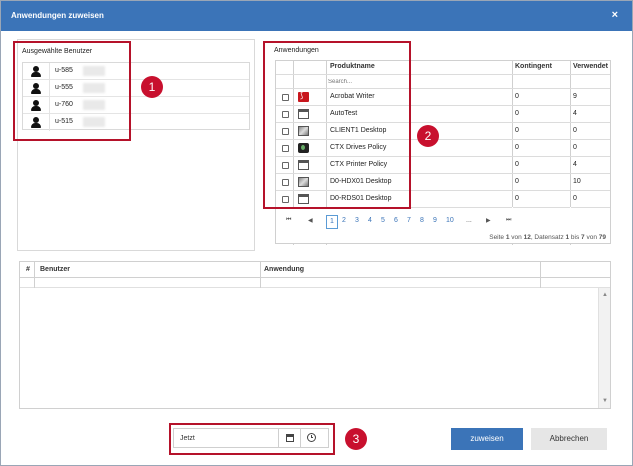 This screenshot has width=633, height=466. I want to click on column-header-app: Anwendung, so click(284, 269).